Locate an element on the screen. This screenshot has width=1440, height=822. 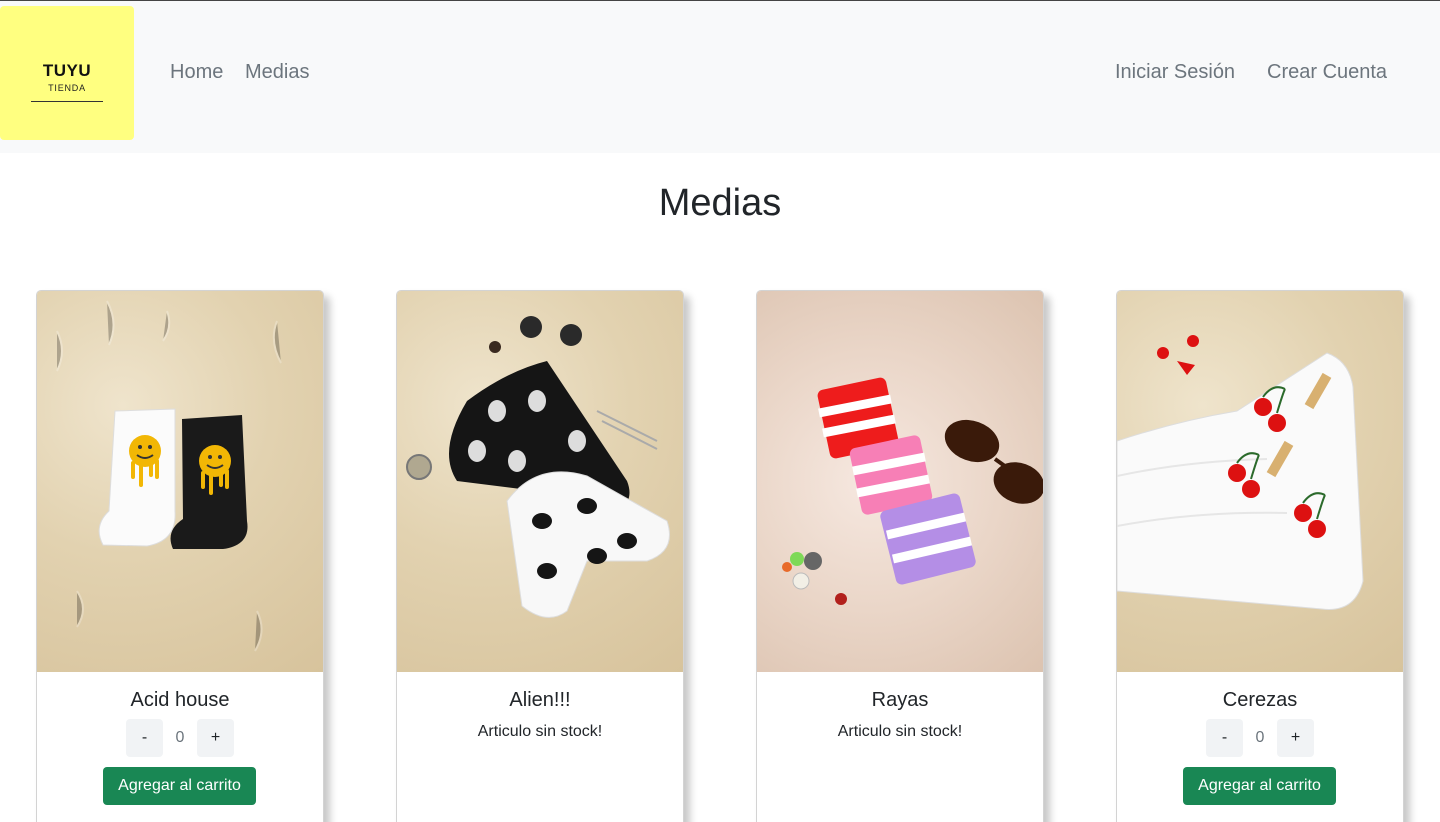
product-image-cerezas is located at coordinates (1260, 481).